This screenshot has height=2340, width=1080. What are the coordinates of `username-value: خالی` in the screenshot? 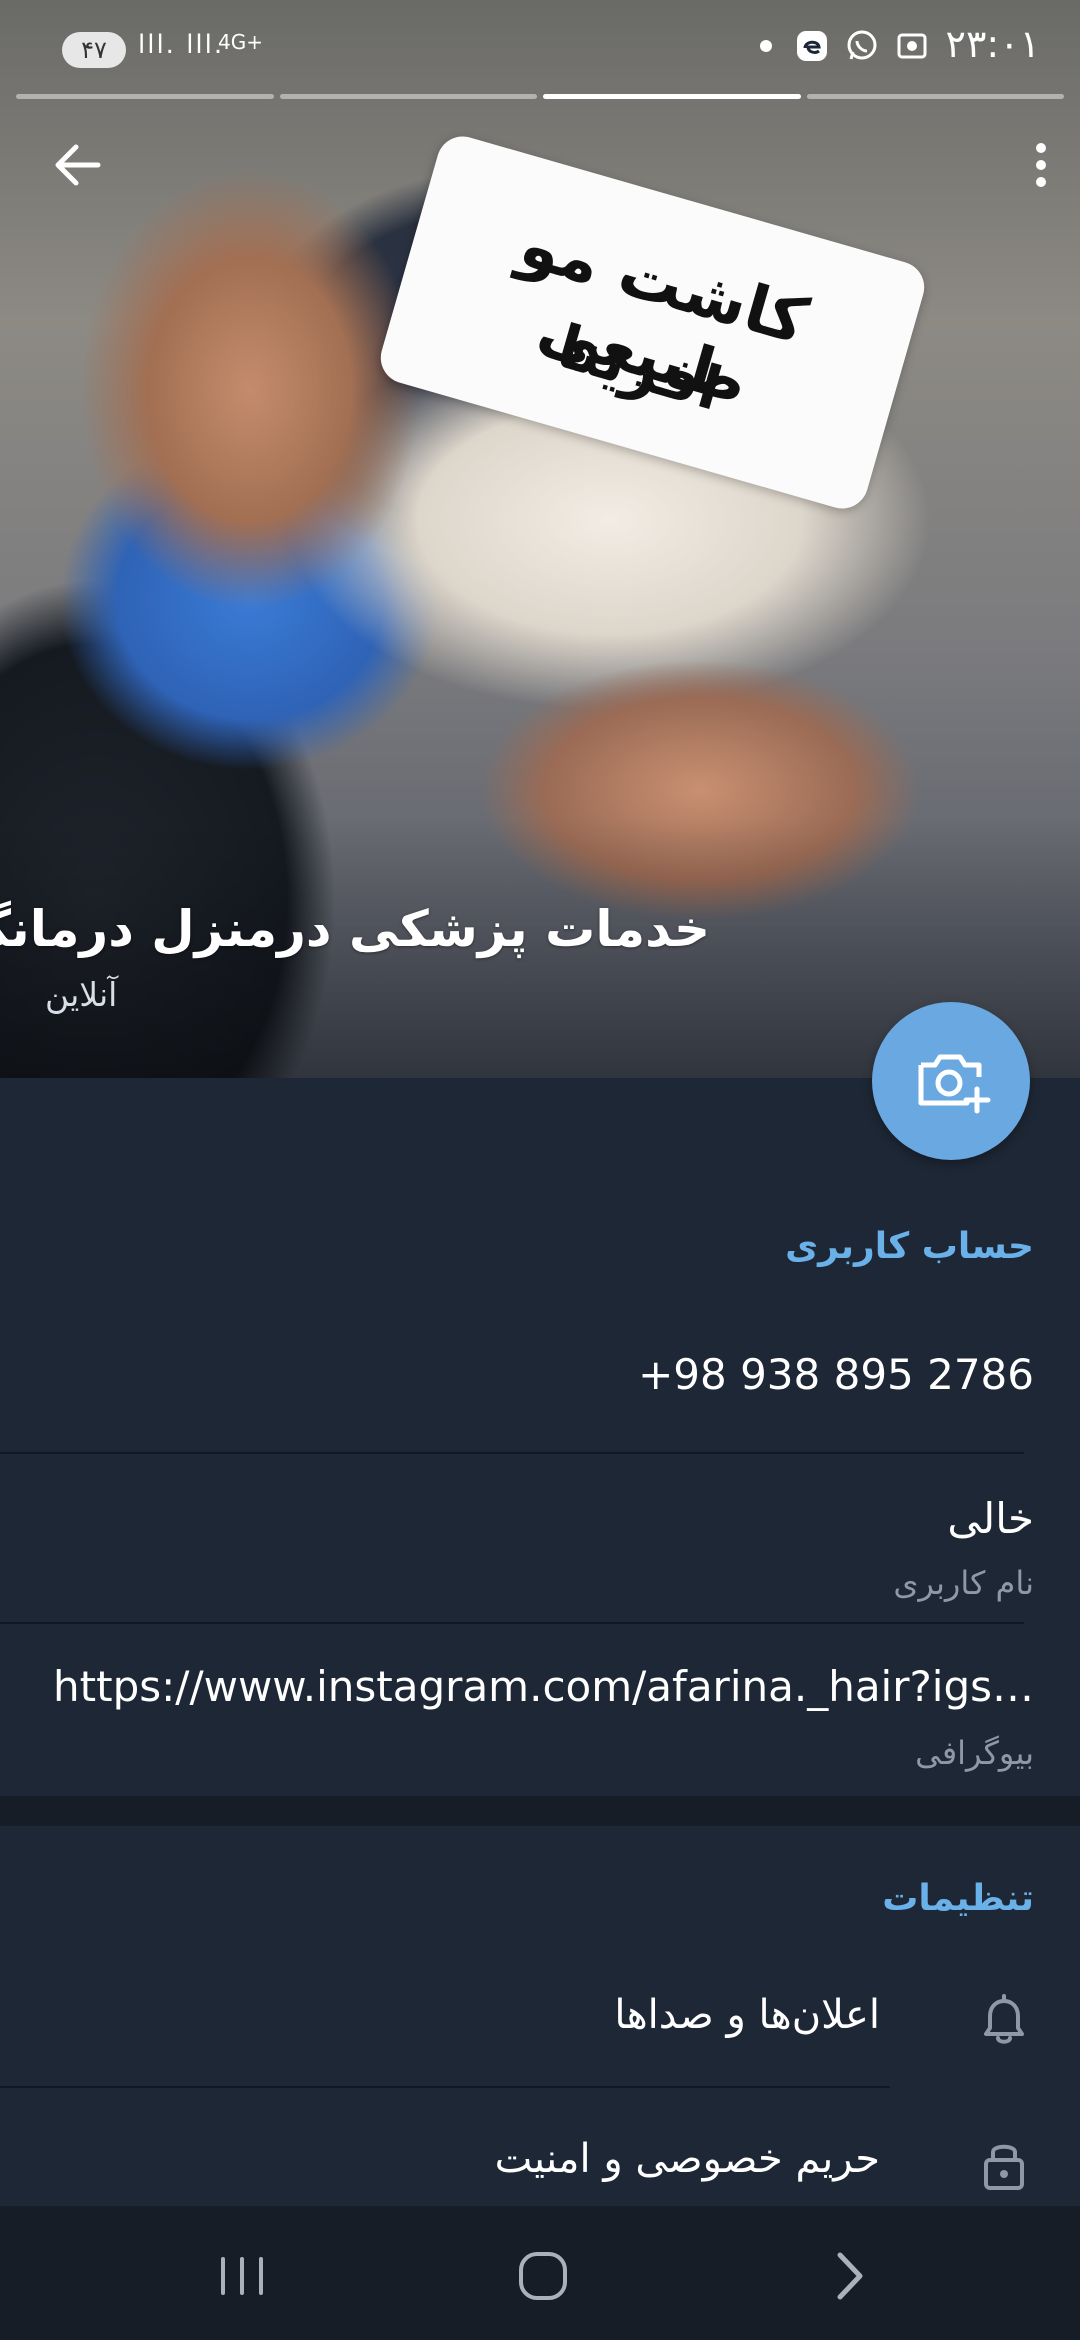 It's located at (990, 1518).